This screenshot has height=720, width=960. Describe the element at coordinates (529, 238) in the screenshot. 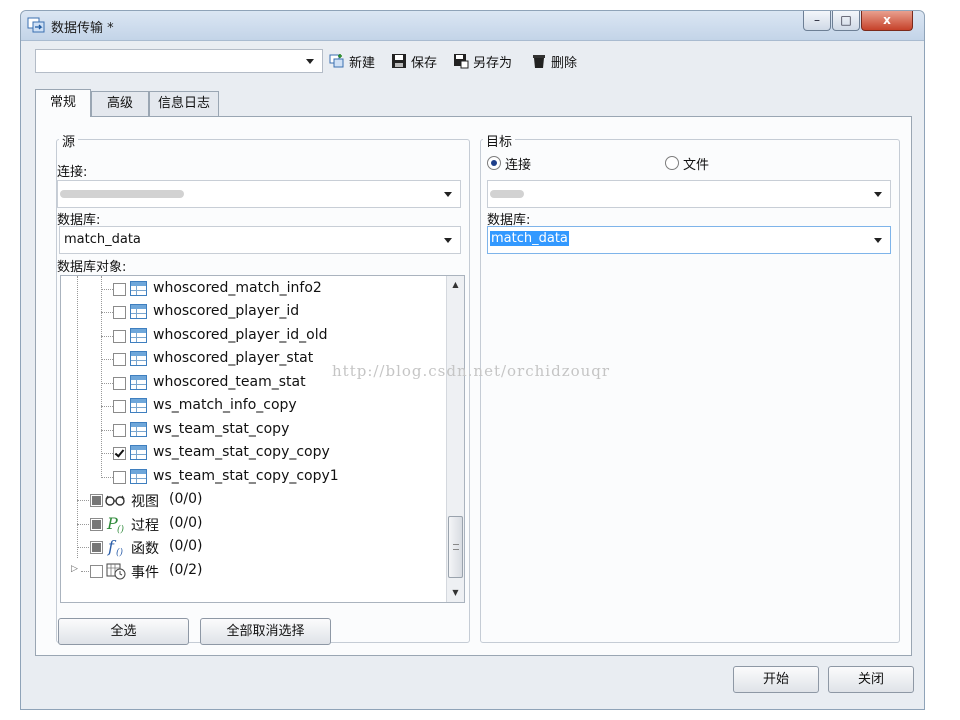

I see `target-database-value: match_data` at that location.